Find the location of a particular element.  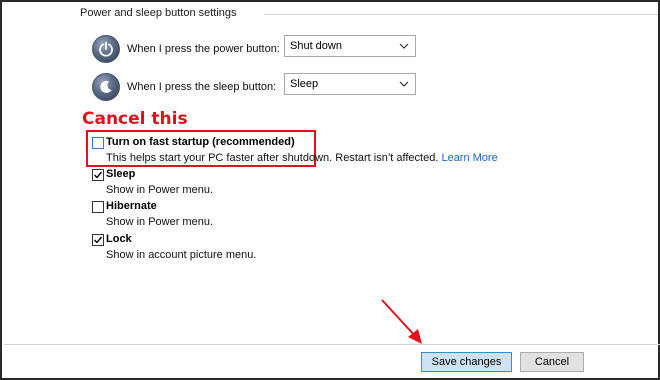

lock-checkbox is located at coordinates (98, 240).